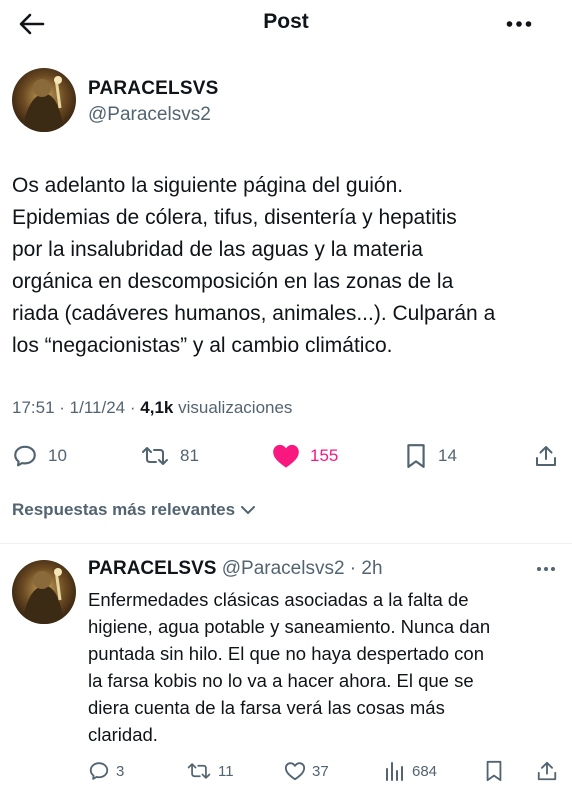 The image size is (572, 800). Describe the element at coordinates (410, 771) in the screenshot. I see `reply-views-button: 684` at that location.